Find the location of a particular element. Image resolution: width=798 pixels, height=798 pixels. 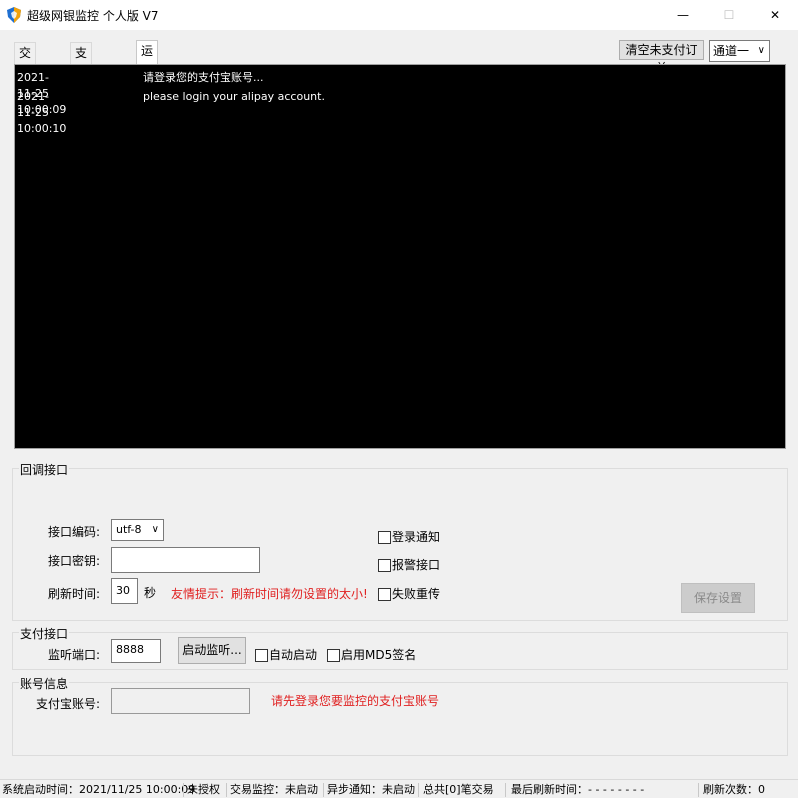

alarm-interface-checkbox: 报警接口 is located at coordinates (409, 565).